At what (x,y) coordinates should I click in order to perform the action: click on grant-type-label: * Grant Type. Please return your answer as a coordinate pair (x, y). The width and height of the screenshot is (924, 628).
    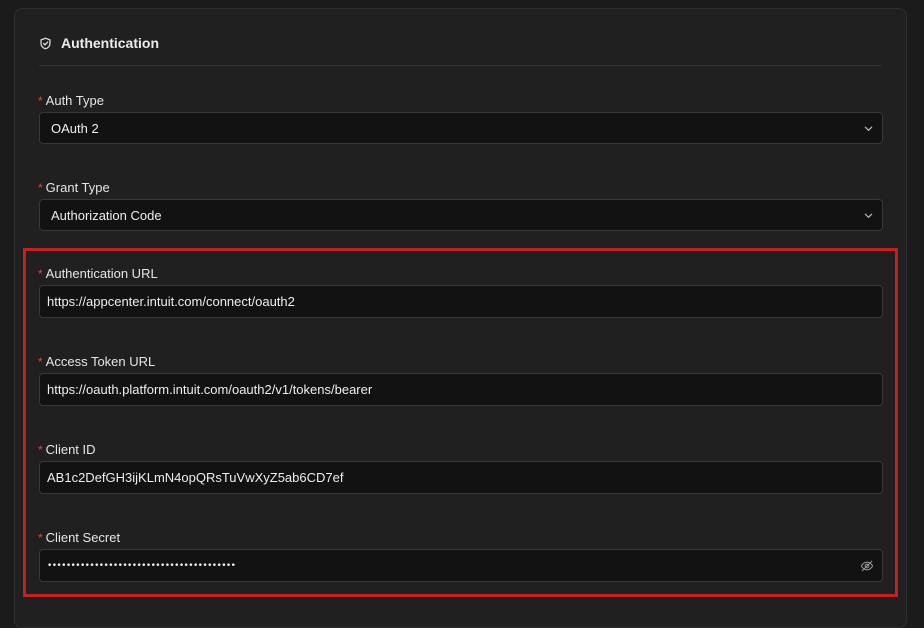
    Looking at the image, I should click on (74, 187).